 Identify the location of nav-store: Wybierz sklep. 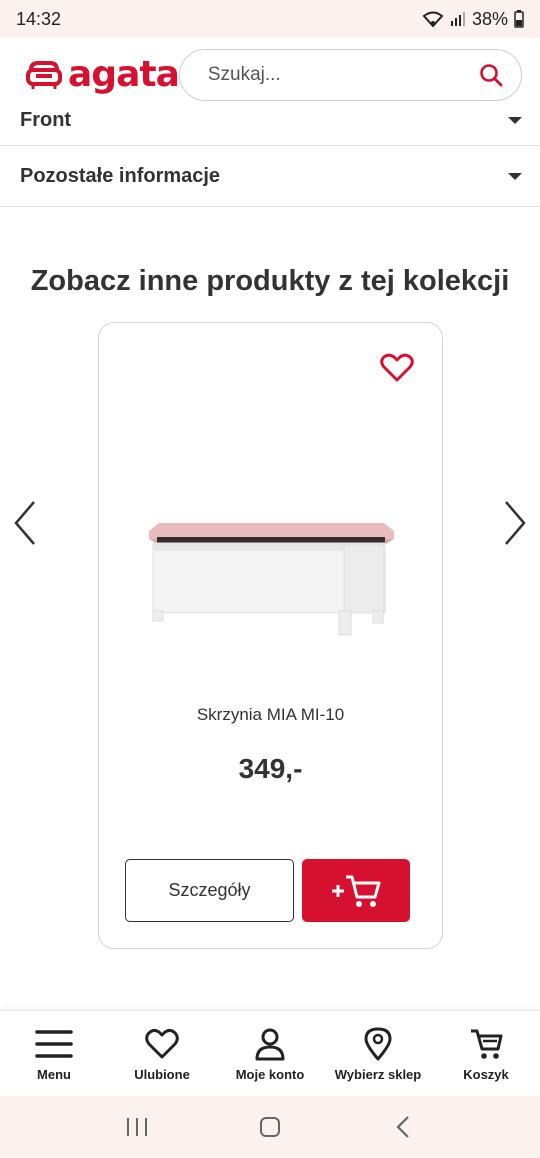
(378, 1053).